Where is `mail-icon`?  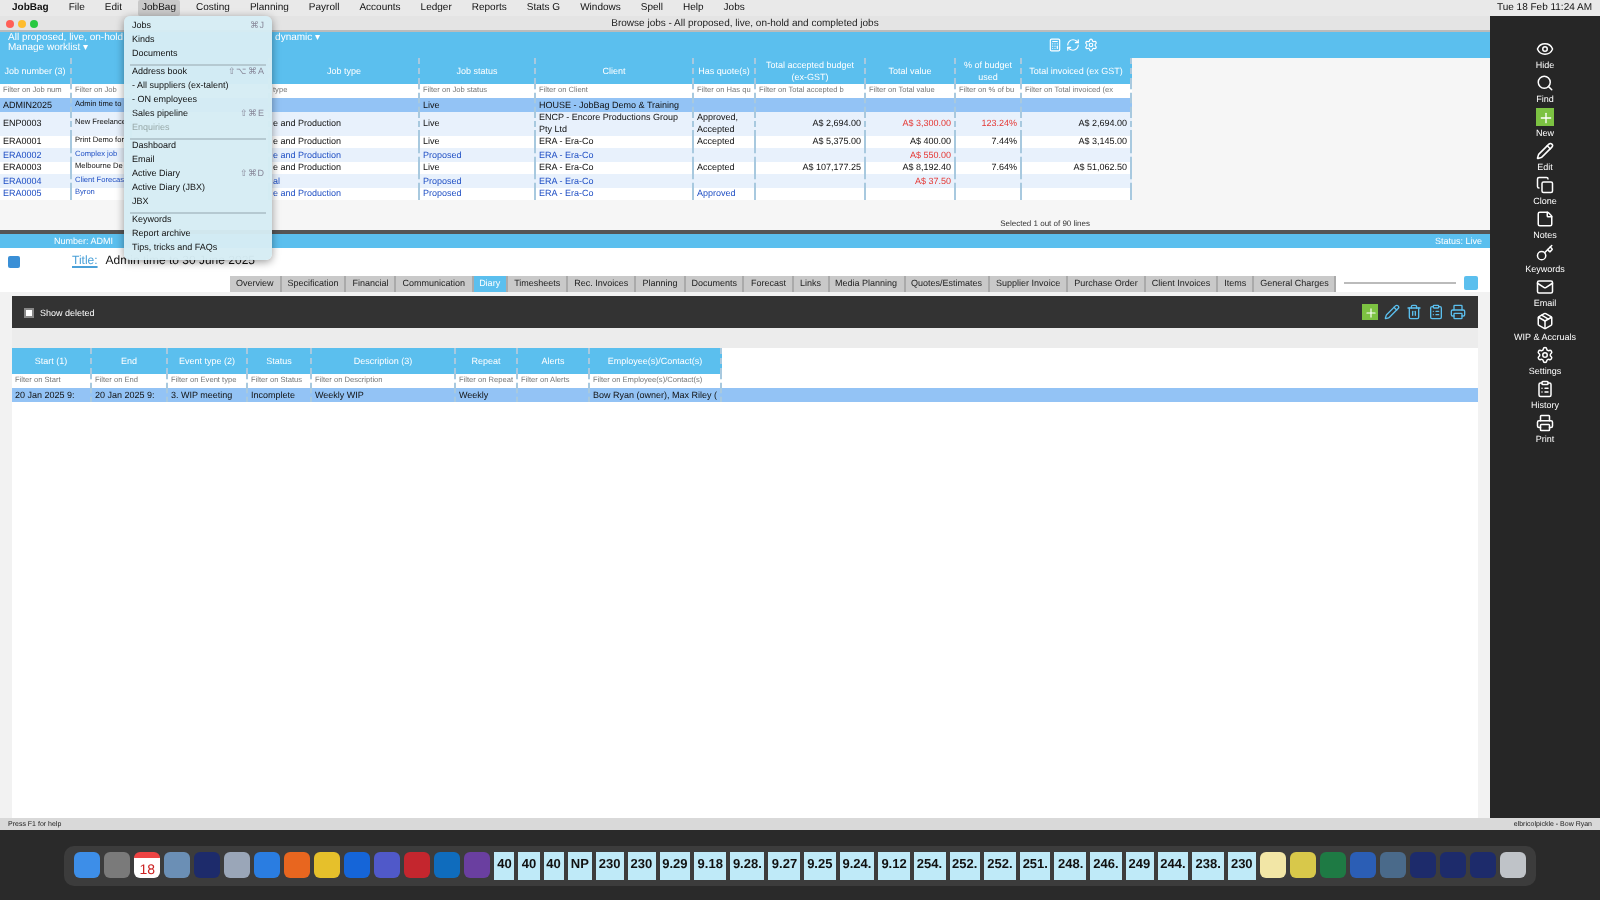 mail-icon is located at coordinates (1545, 287).